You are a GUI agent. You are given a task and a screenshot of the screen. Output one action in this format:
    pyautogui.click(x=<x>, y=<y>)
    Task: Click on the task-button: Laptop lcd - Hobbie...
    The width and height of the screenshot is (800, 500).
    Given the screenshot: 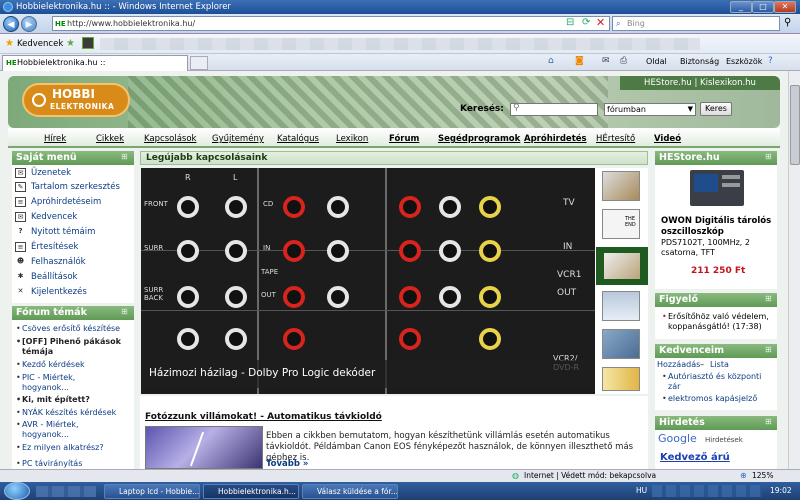 What is the action you would take?
    pyautogui.click(x=152, y=491)
    